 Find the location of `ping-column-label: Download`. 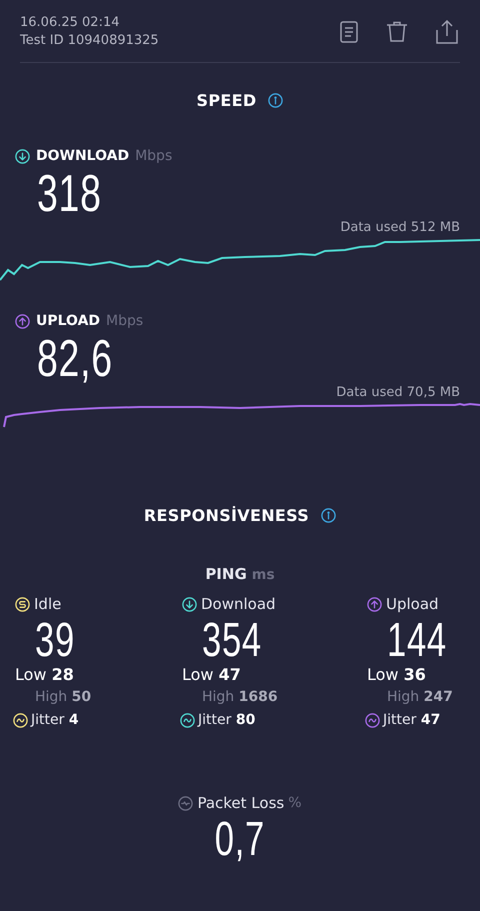

ping-column-label: Download is located at coordinates (238, 604).